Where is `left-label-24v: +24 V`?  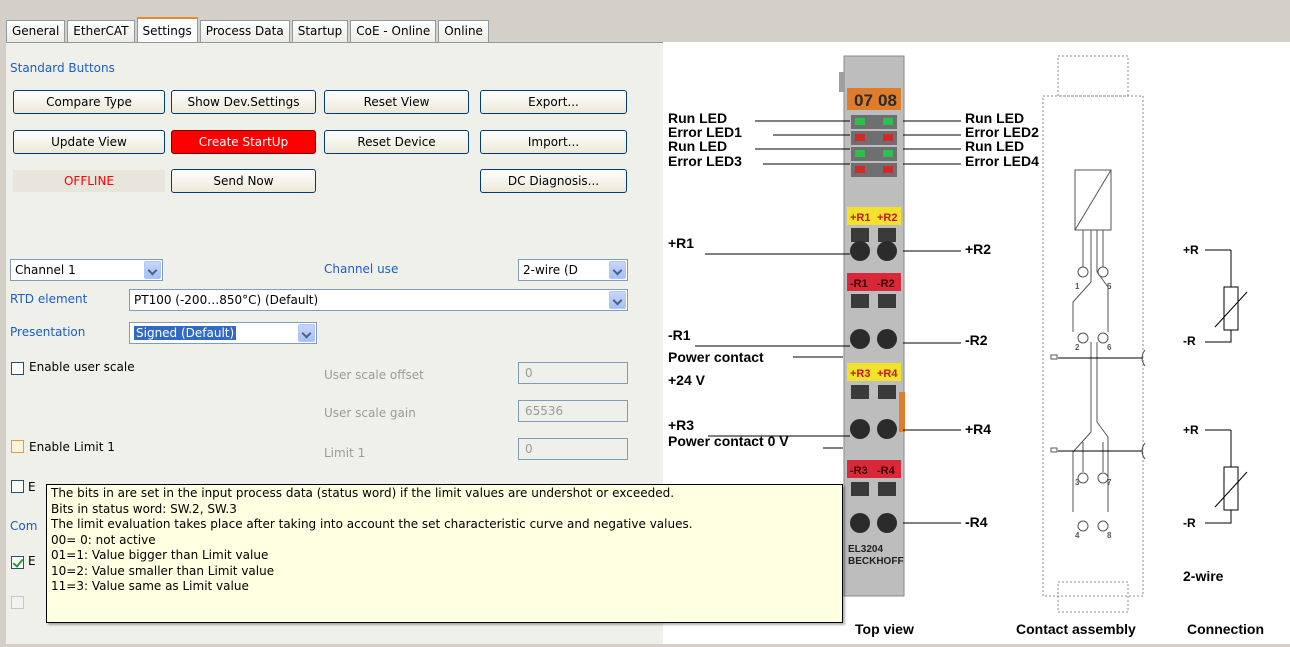
left-label-24v: +24 V is located at coordinates (687, 380).